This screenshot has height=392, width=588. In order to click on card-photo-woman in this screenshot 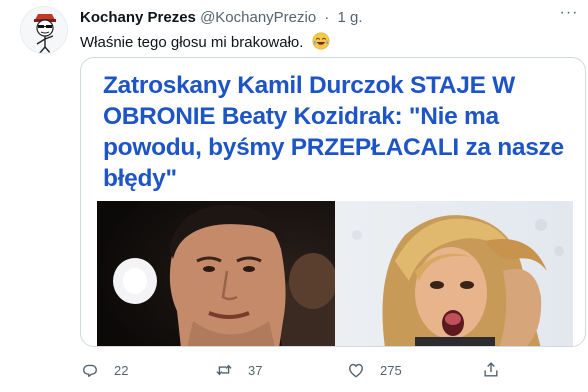, I will do `click(454, 273)`.